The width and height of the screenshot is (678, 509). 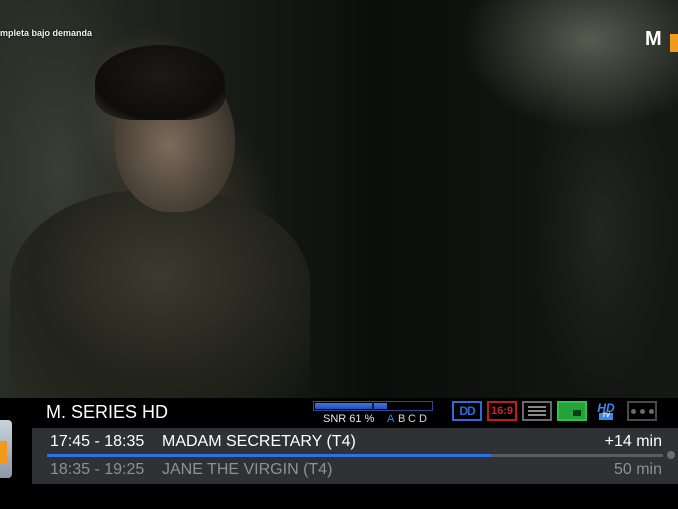 I want to click on next-program-duration: 50 min, so click(x=637, y=469).